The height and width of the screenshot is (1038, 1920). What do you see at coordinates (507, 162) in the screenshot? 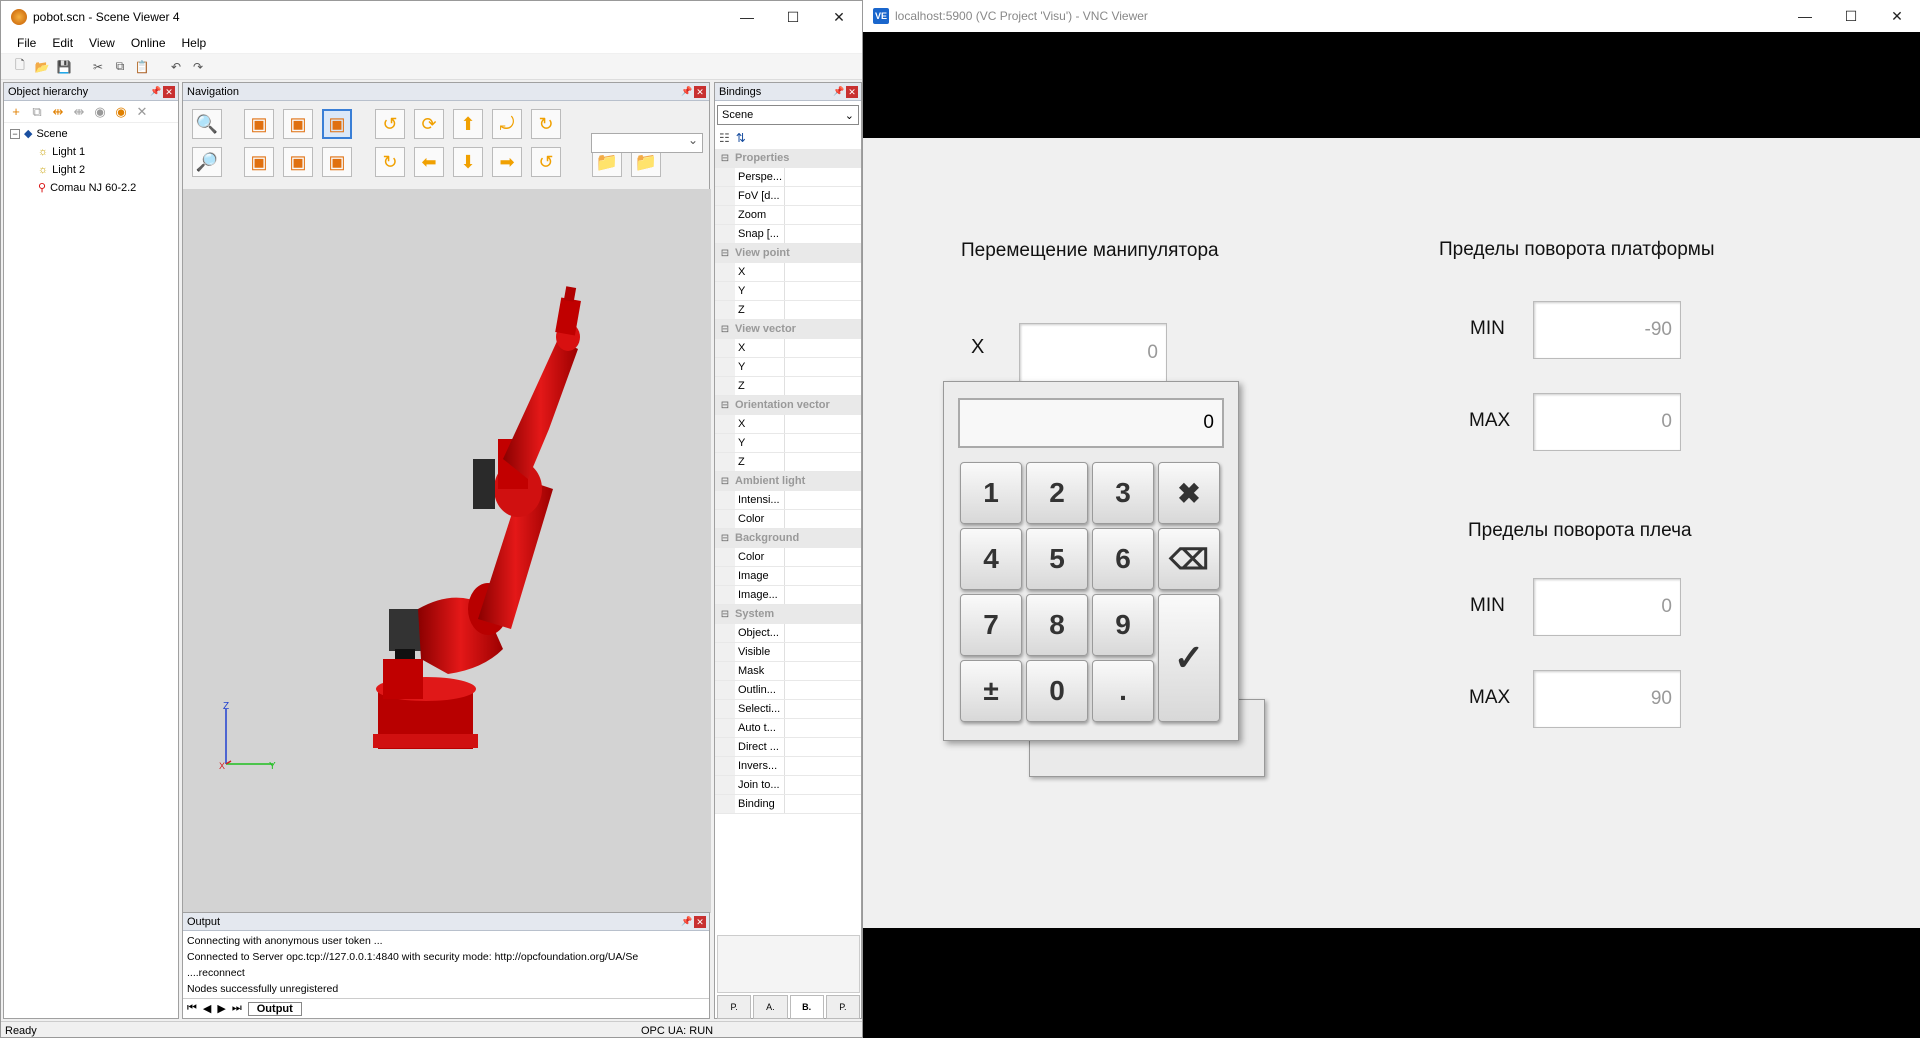
I see `arrow-right-icon: ➡` at bounding box center [507, 162].